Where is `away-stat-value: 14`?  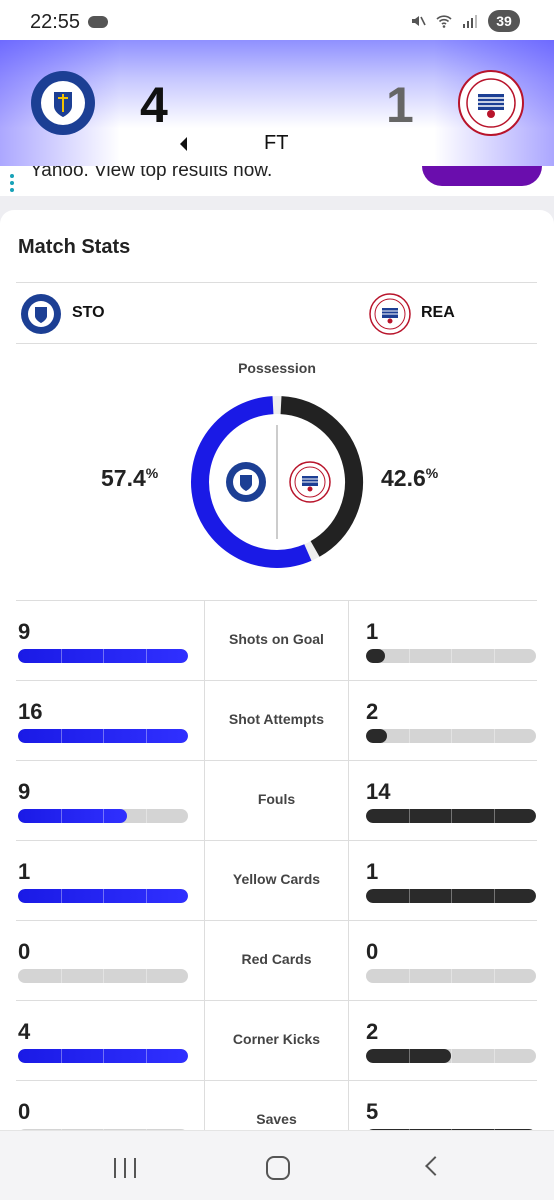 away-stat-value: 14 is located at coordinates (378, 791).